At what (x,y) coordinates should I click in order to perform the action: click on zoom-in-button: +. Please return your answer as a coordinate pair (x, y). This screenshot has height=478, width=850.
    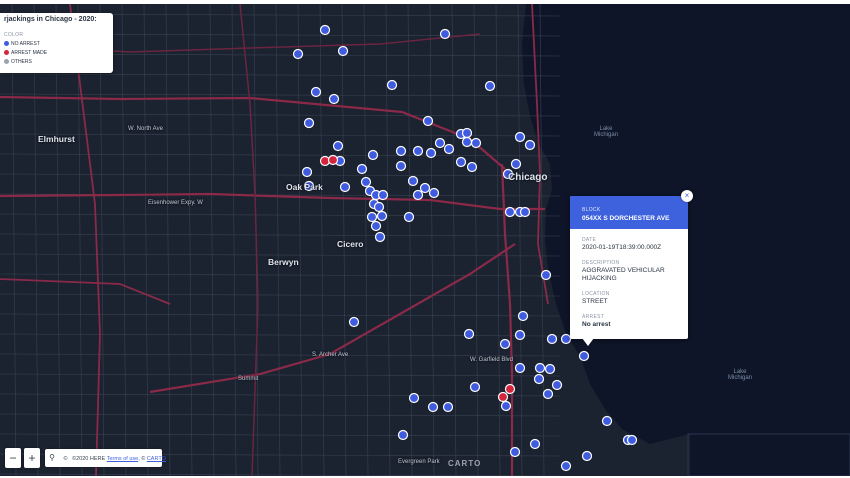
    Looking at the image, I should click on (32, 458).